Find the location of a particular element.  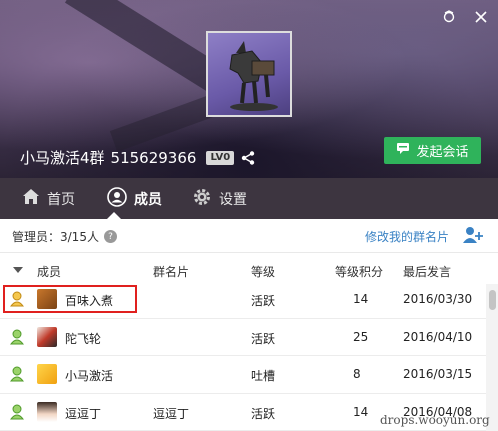

group-id: 515629366 is located at coordinates (153, 157).